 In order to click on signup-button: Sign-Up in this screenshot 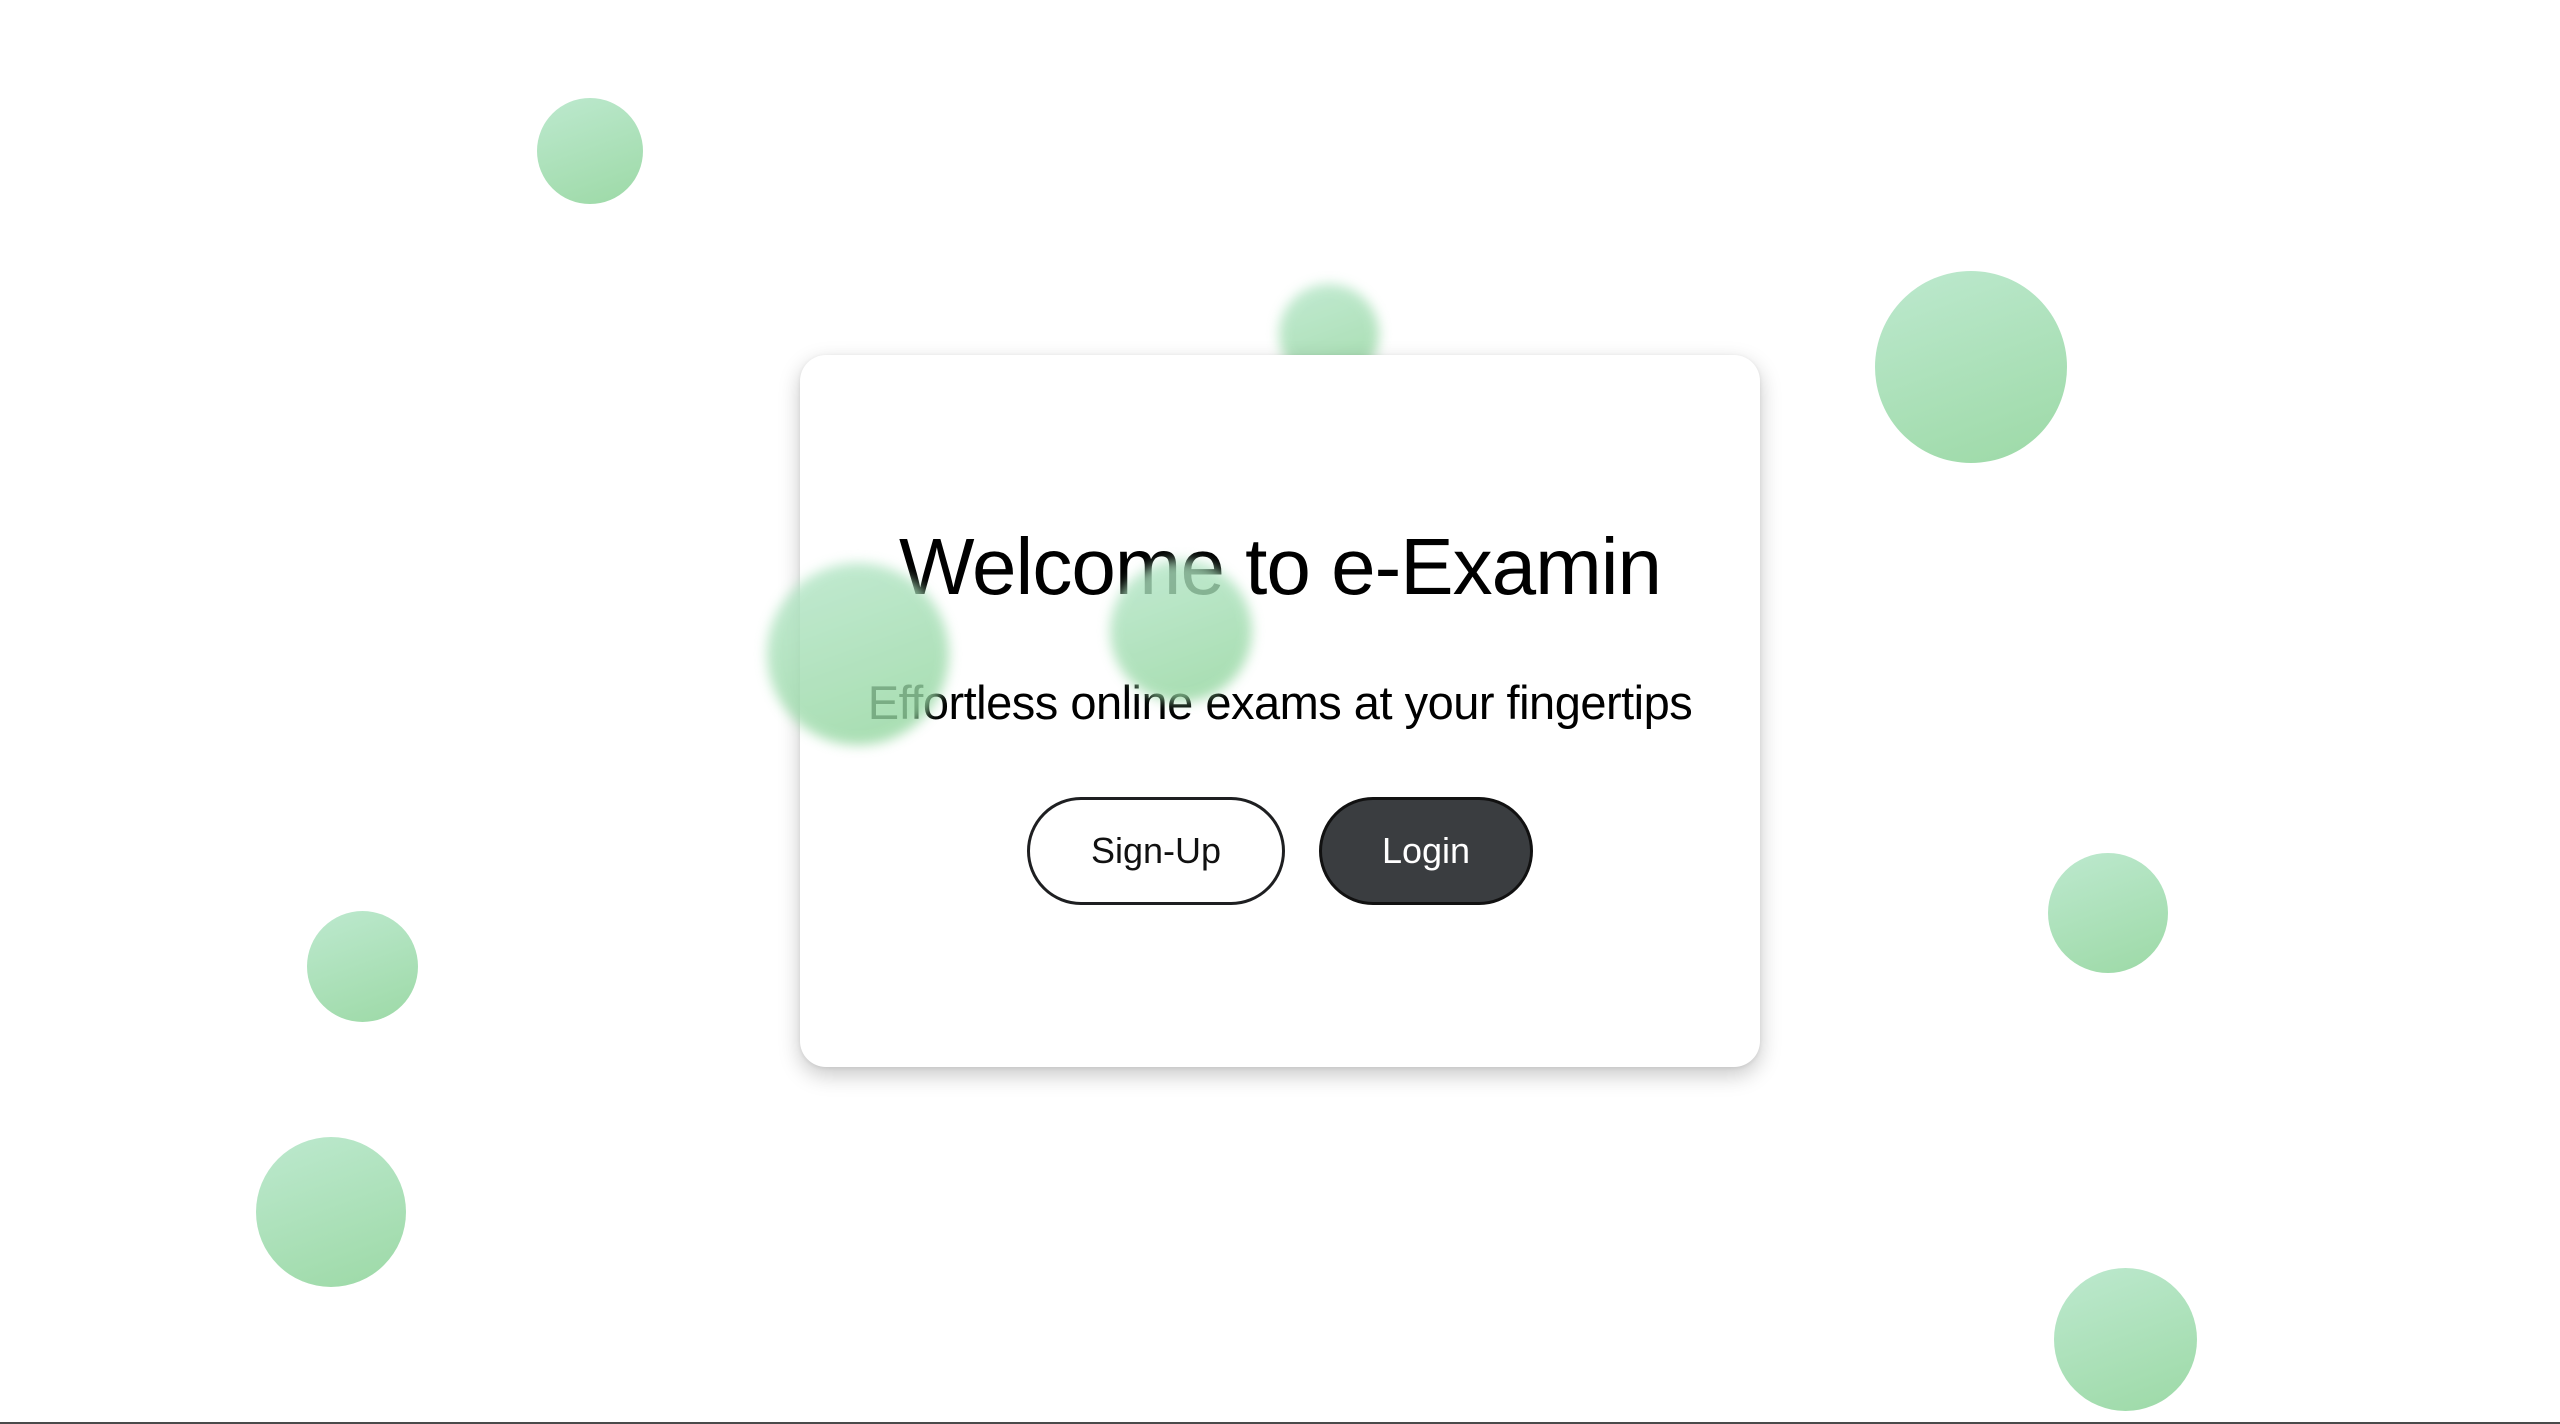, I will do `click(1156, 851)`.